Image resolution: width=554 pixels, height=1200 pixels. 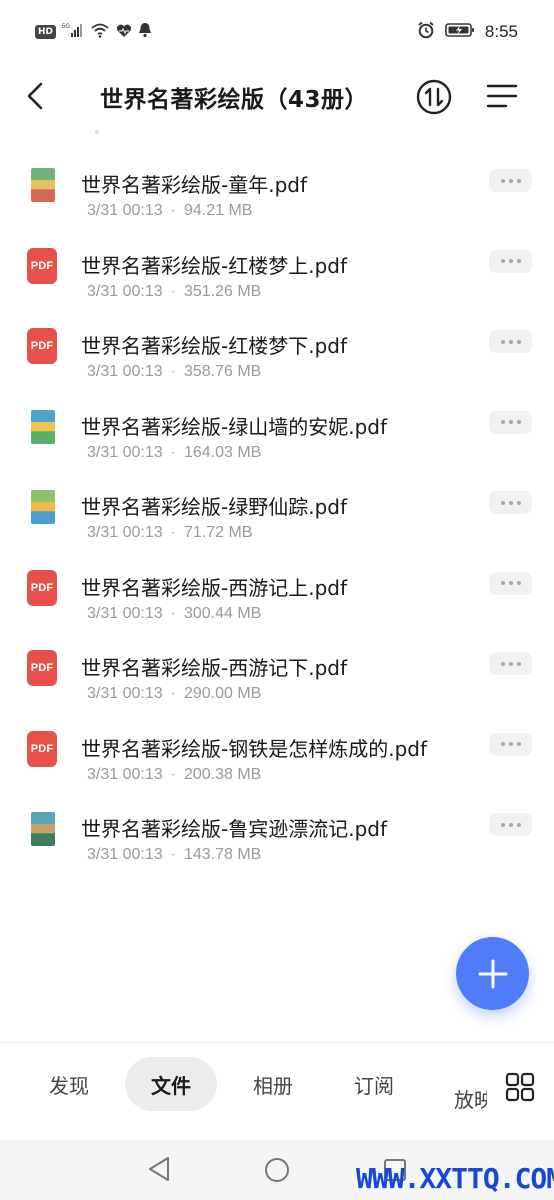 I want to click on file-meta: 3/31 00:13 · 71.72 MB, so click(x=169, y=533).